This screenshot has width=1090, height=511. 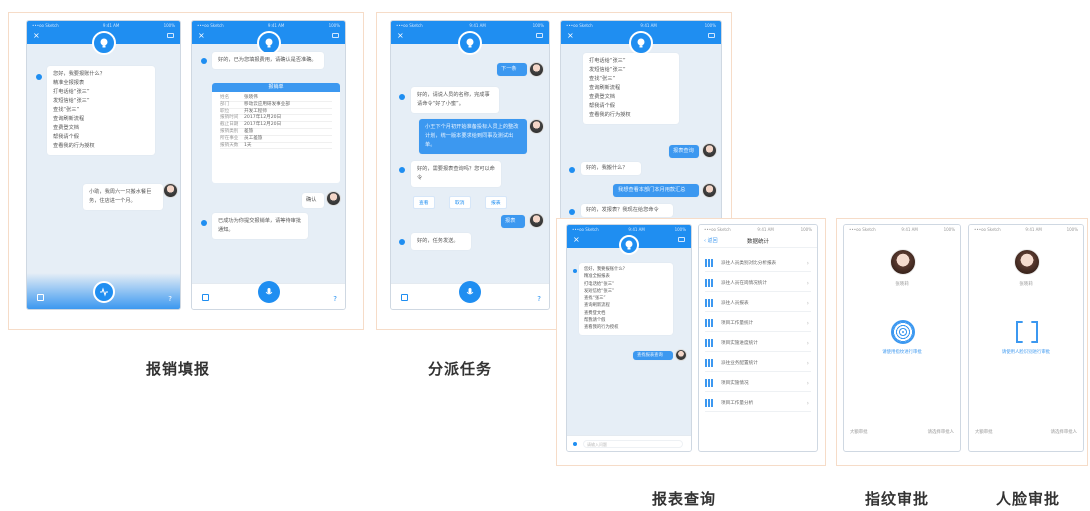 I want to click on wave-icon, so click(x=103, y=292).